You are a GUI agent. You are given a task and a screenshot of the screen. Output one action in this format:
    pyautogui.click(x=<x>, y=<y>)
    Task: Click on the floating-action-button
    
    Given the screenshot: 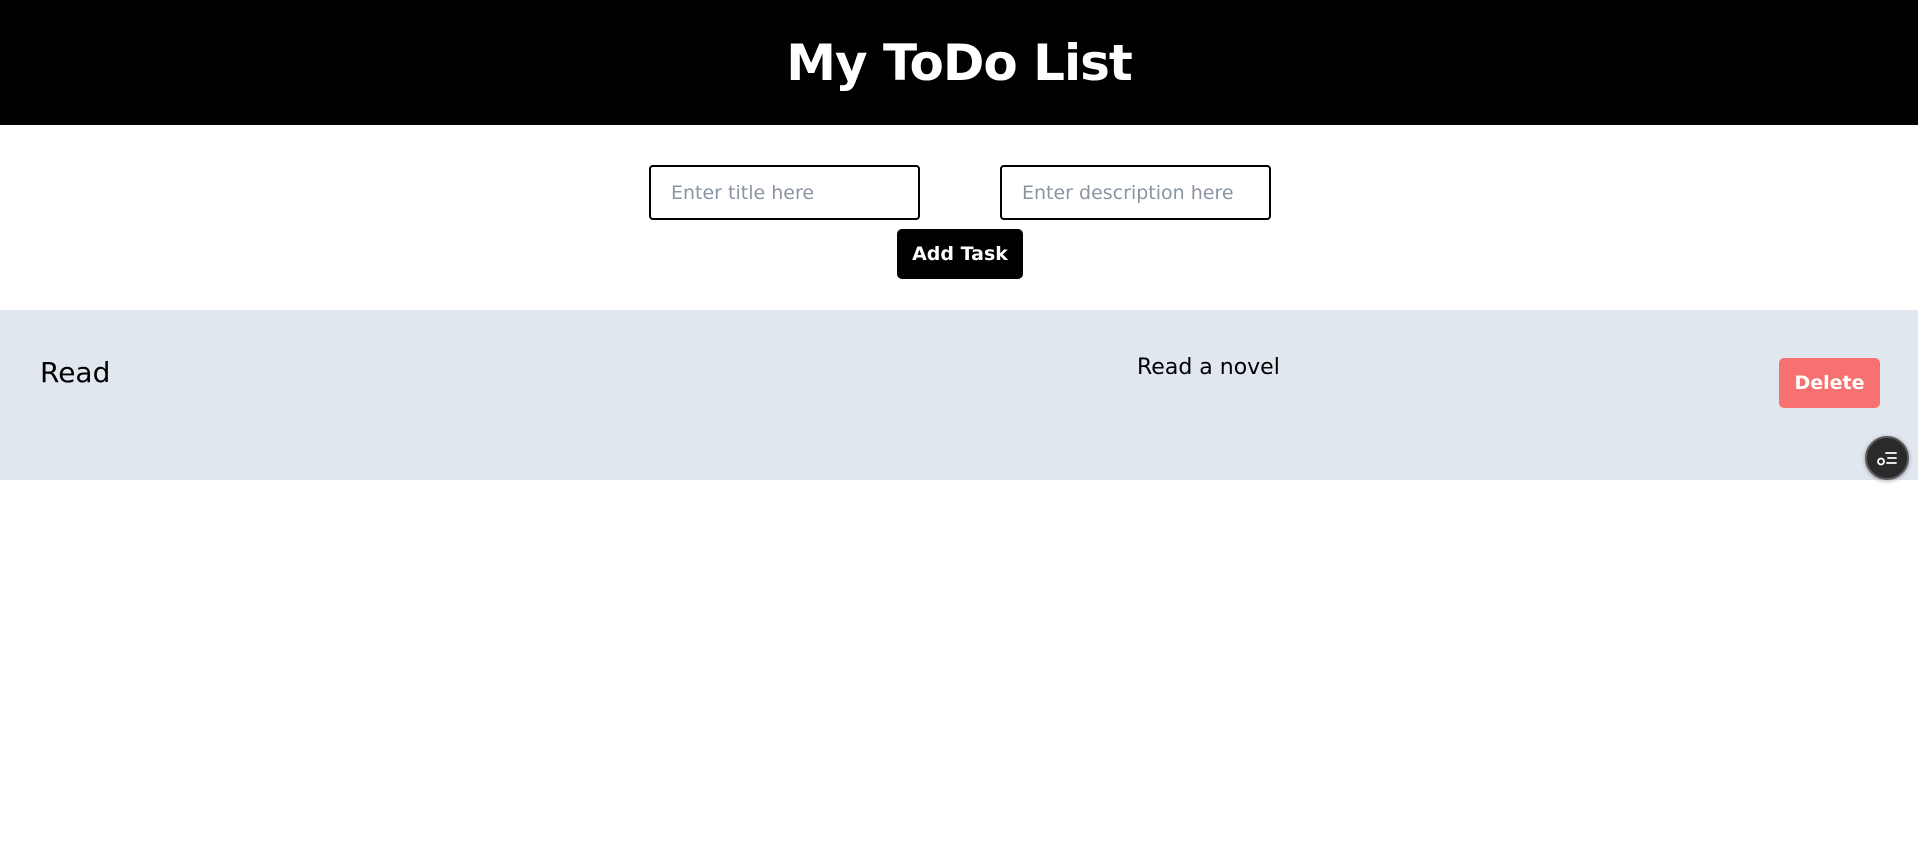 What is the action you would take?
    pyautogui.click(x=1887, y=458)
    